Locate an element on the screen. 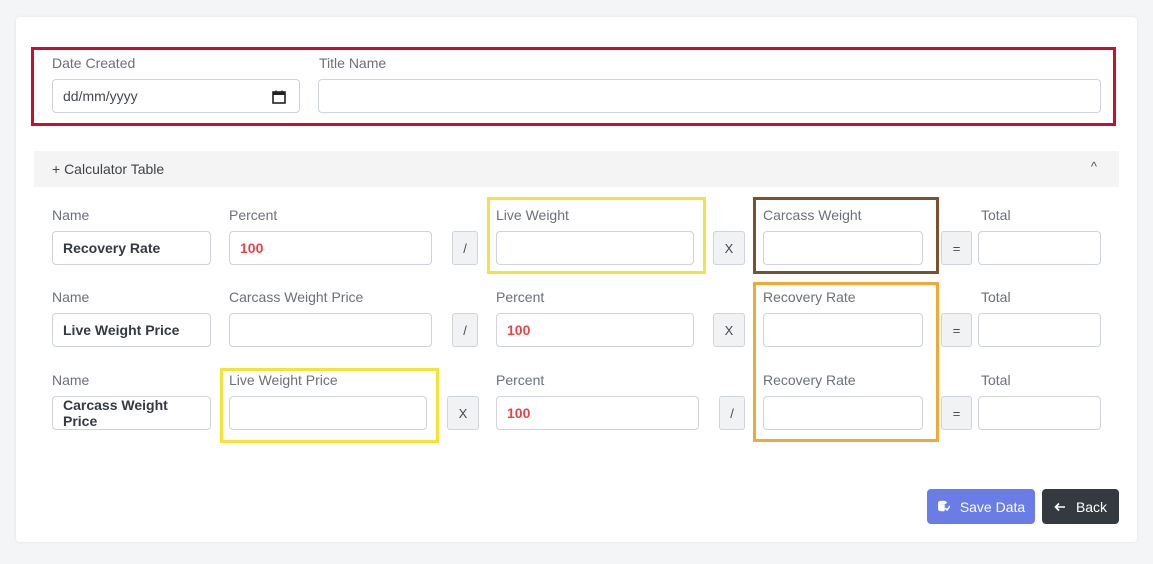 The image size is (1153, 564). row1-total-label: Total is located at coordinates (996, 215).